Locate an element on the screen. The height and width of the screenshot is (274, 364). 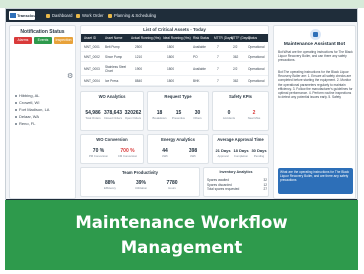
list-item: Delaar, WA is located at coordinates (45, 116).